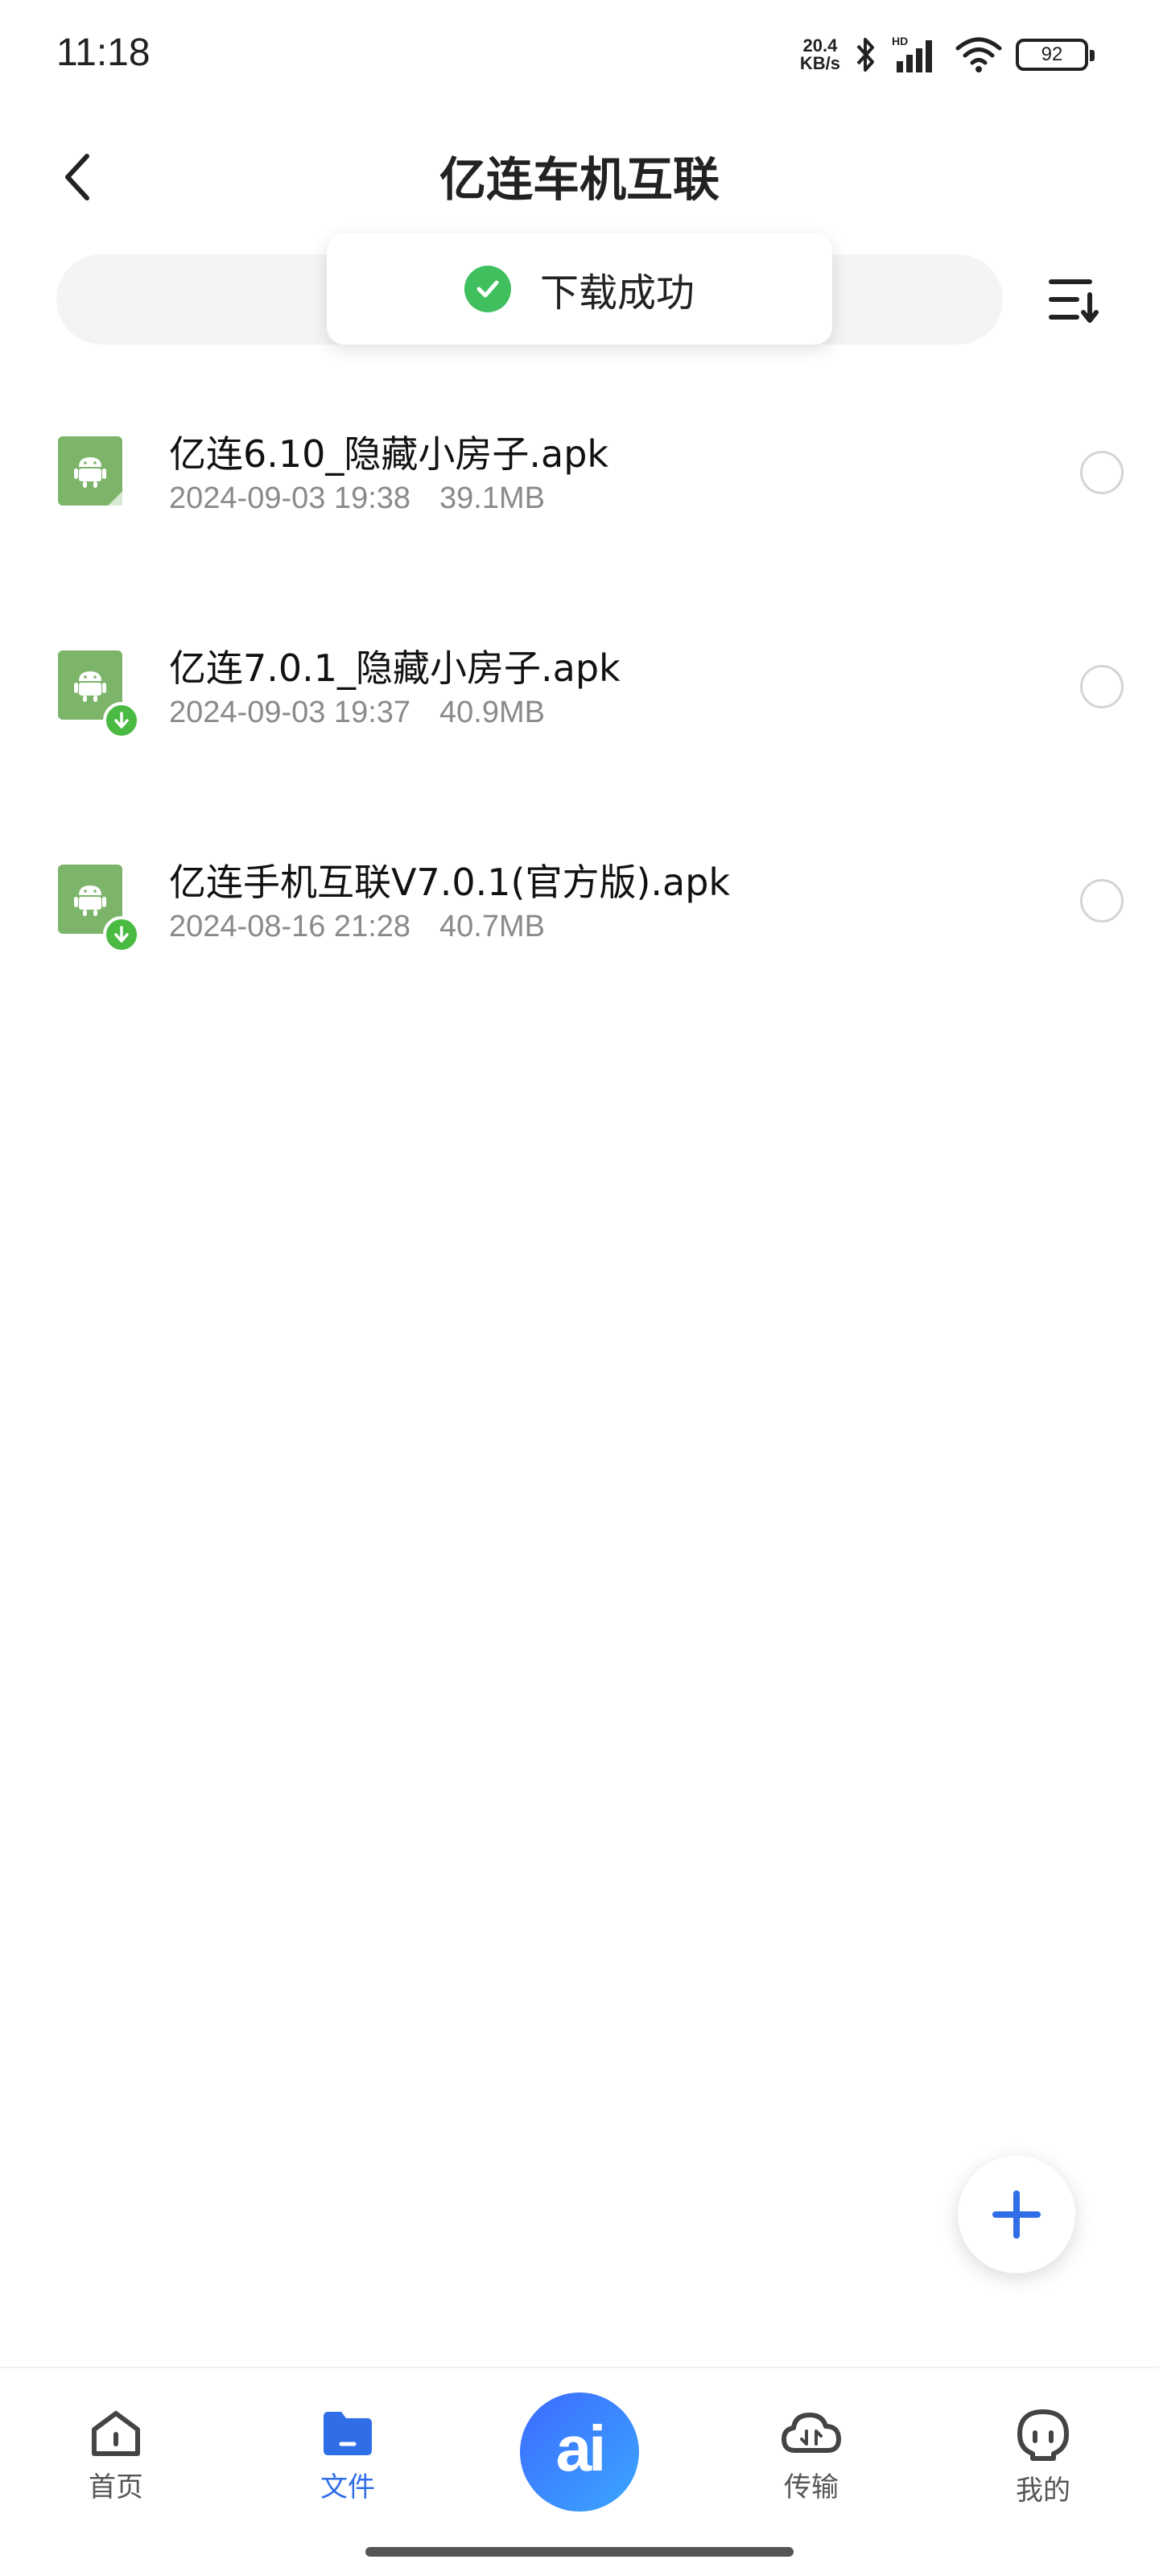  I want to click on file-name: 亿连6.10_隐藏小房子.apk, so click(389, 454).